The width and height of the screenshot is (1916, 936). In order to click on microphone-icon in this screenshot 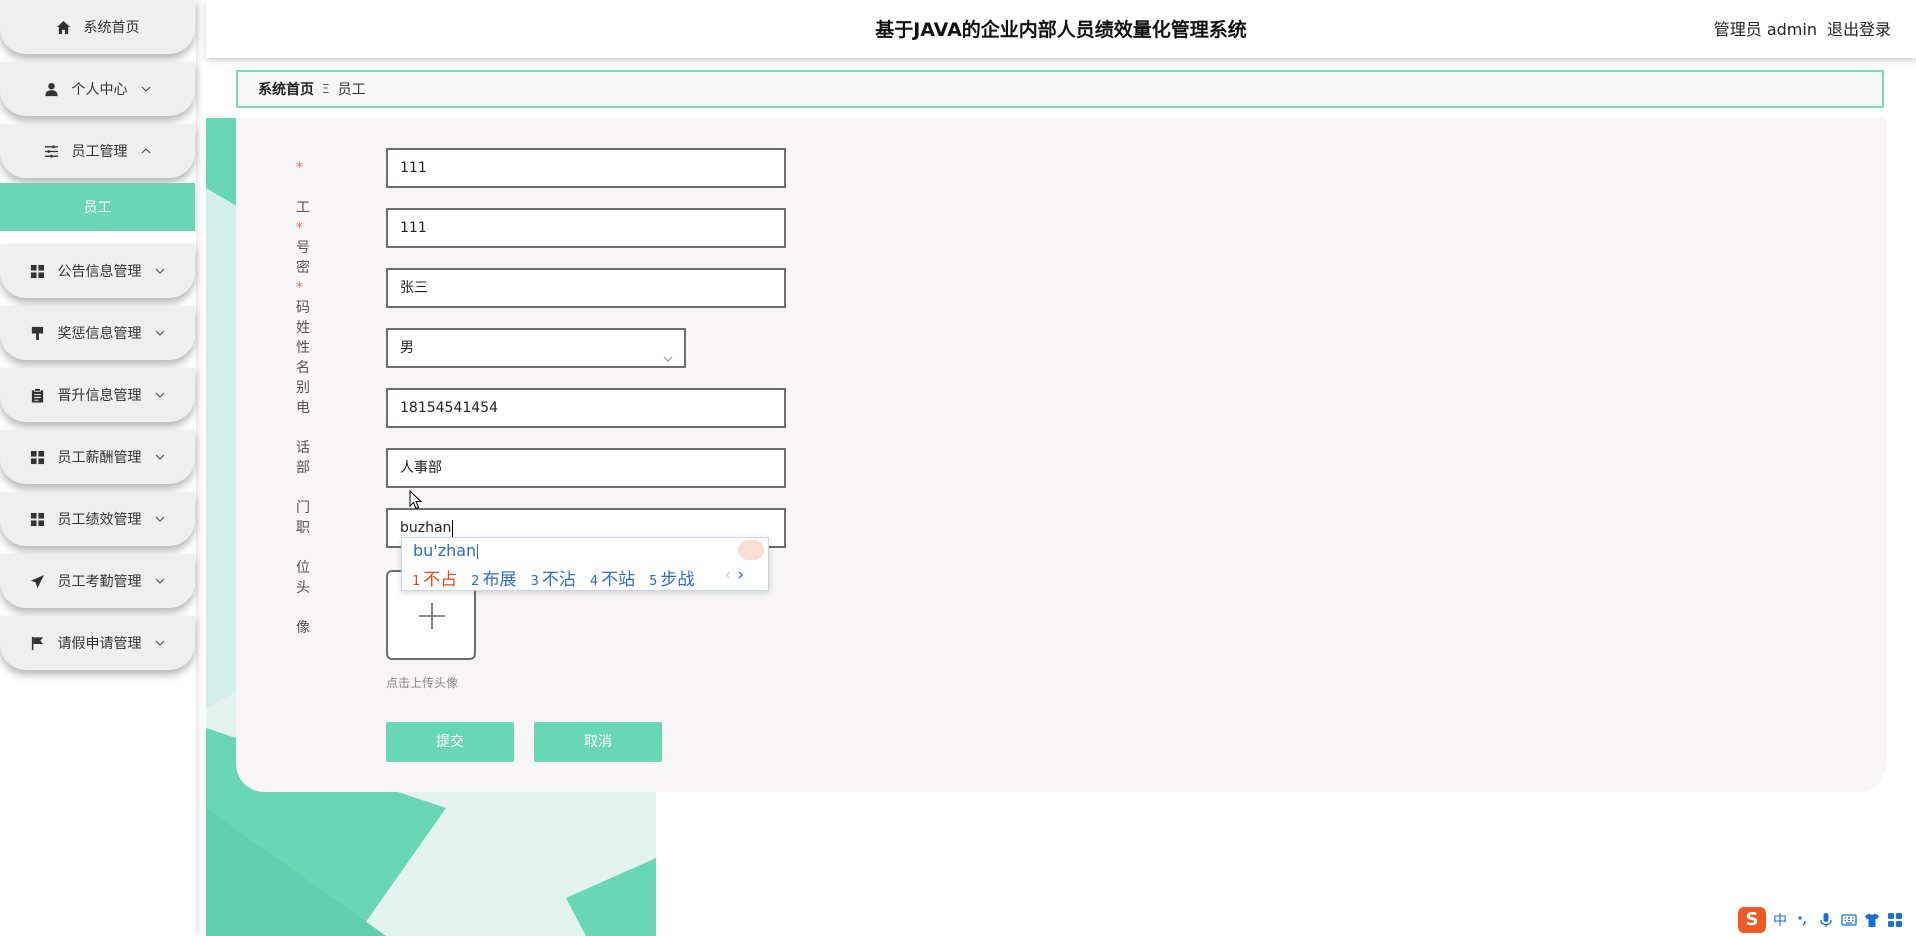, I will do `click(1826, 920)`.